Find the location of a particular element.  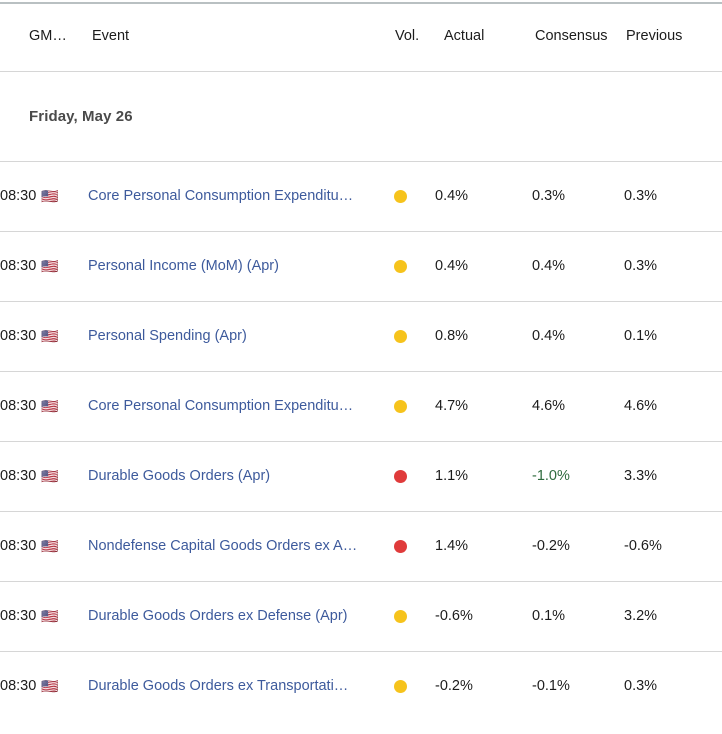

event-link: Durable Goods Orders ex Defense (Apr) is located at coordinates (230, 616).